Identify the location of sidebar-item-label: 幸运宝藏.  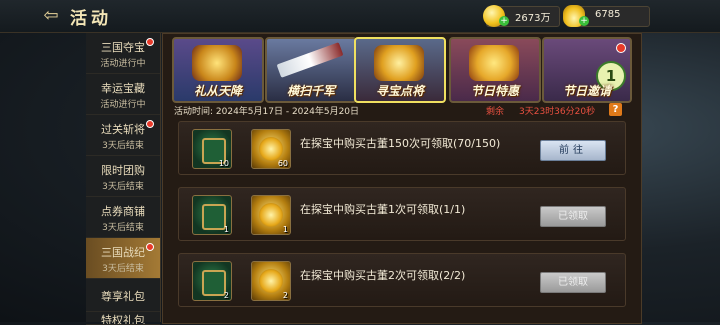
(123, 88).